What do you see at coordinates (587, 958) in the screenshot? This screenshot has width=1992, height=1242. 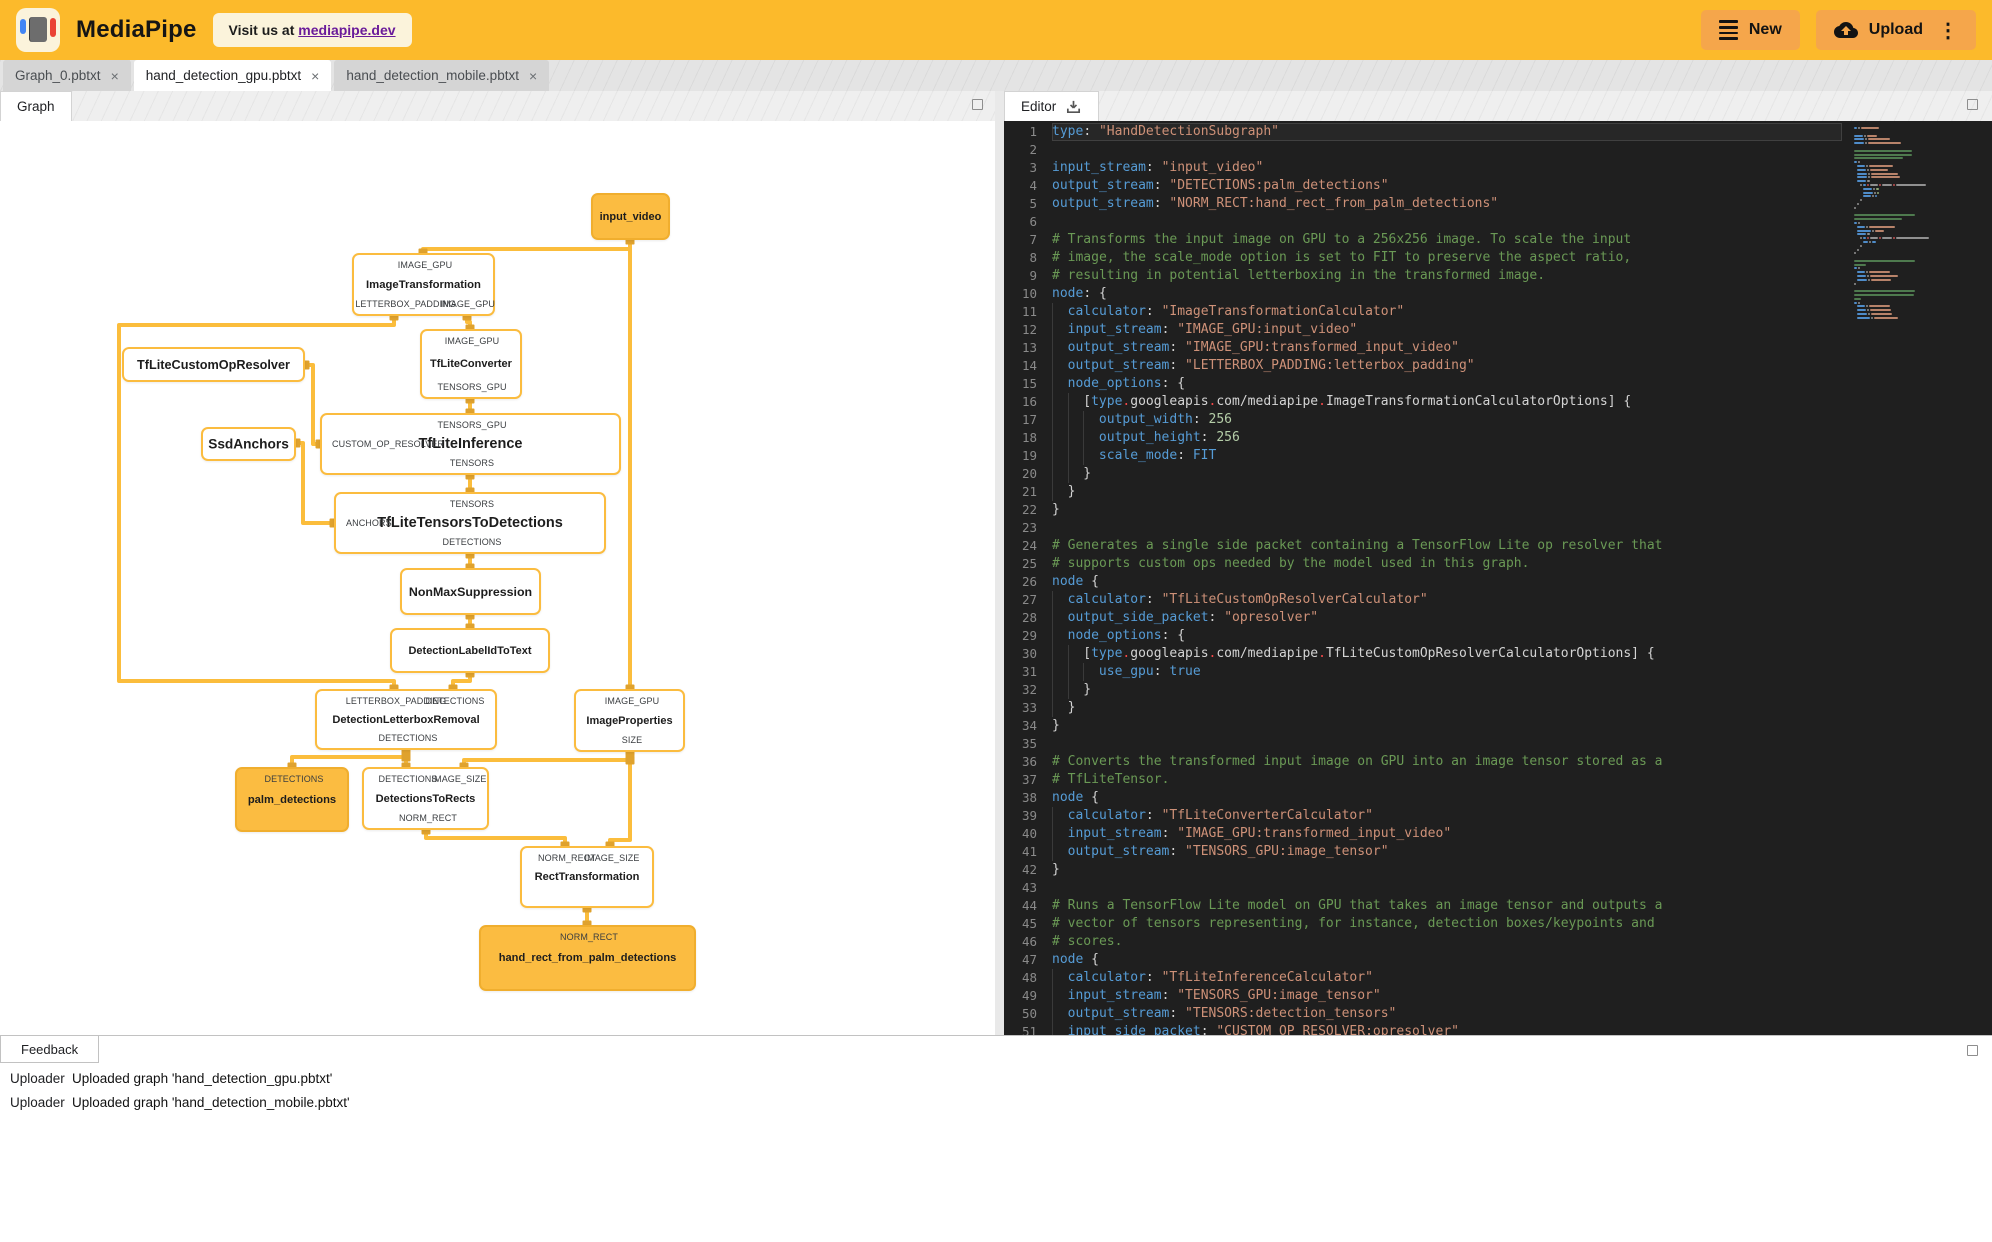 I see `graph-node-hand_rect_from_palm_detections: hand_rect_from_palm_detections NORM_RECT` at bounding box center [587, 958].